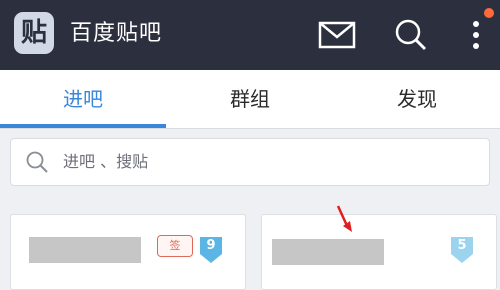 This screenshot has height=290, width=500. What do you see at coordinates (83, 99) in the screenshot?
I see `tab-jinba: 进吧` at bounding box center [83, 99].